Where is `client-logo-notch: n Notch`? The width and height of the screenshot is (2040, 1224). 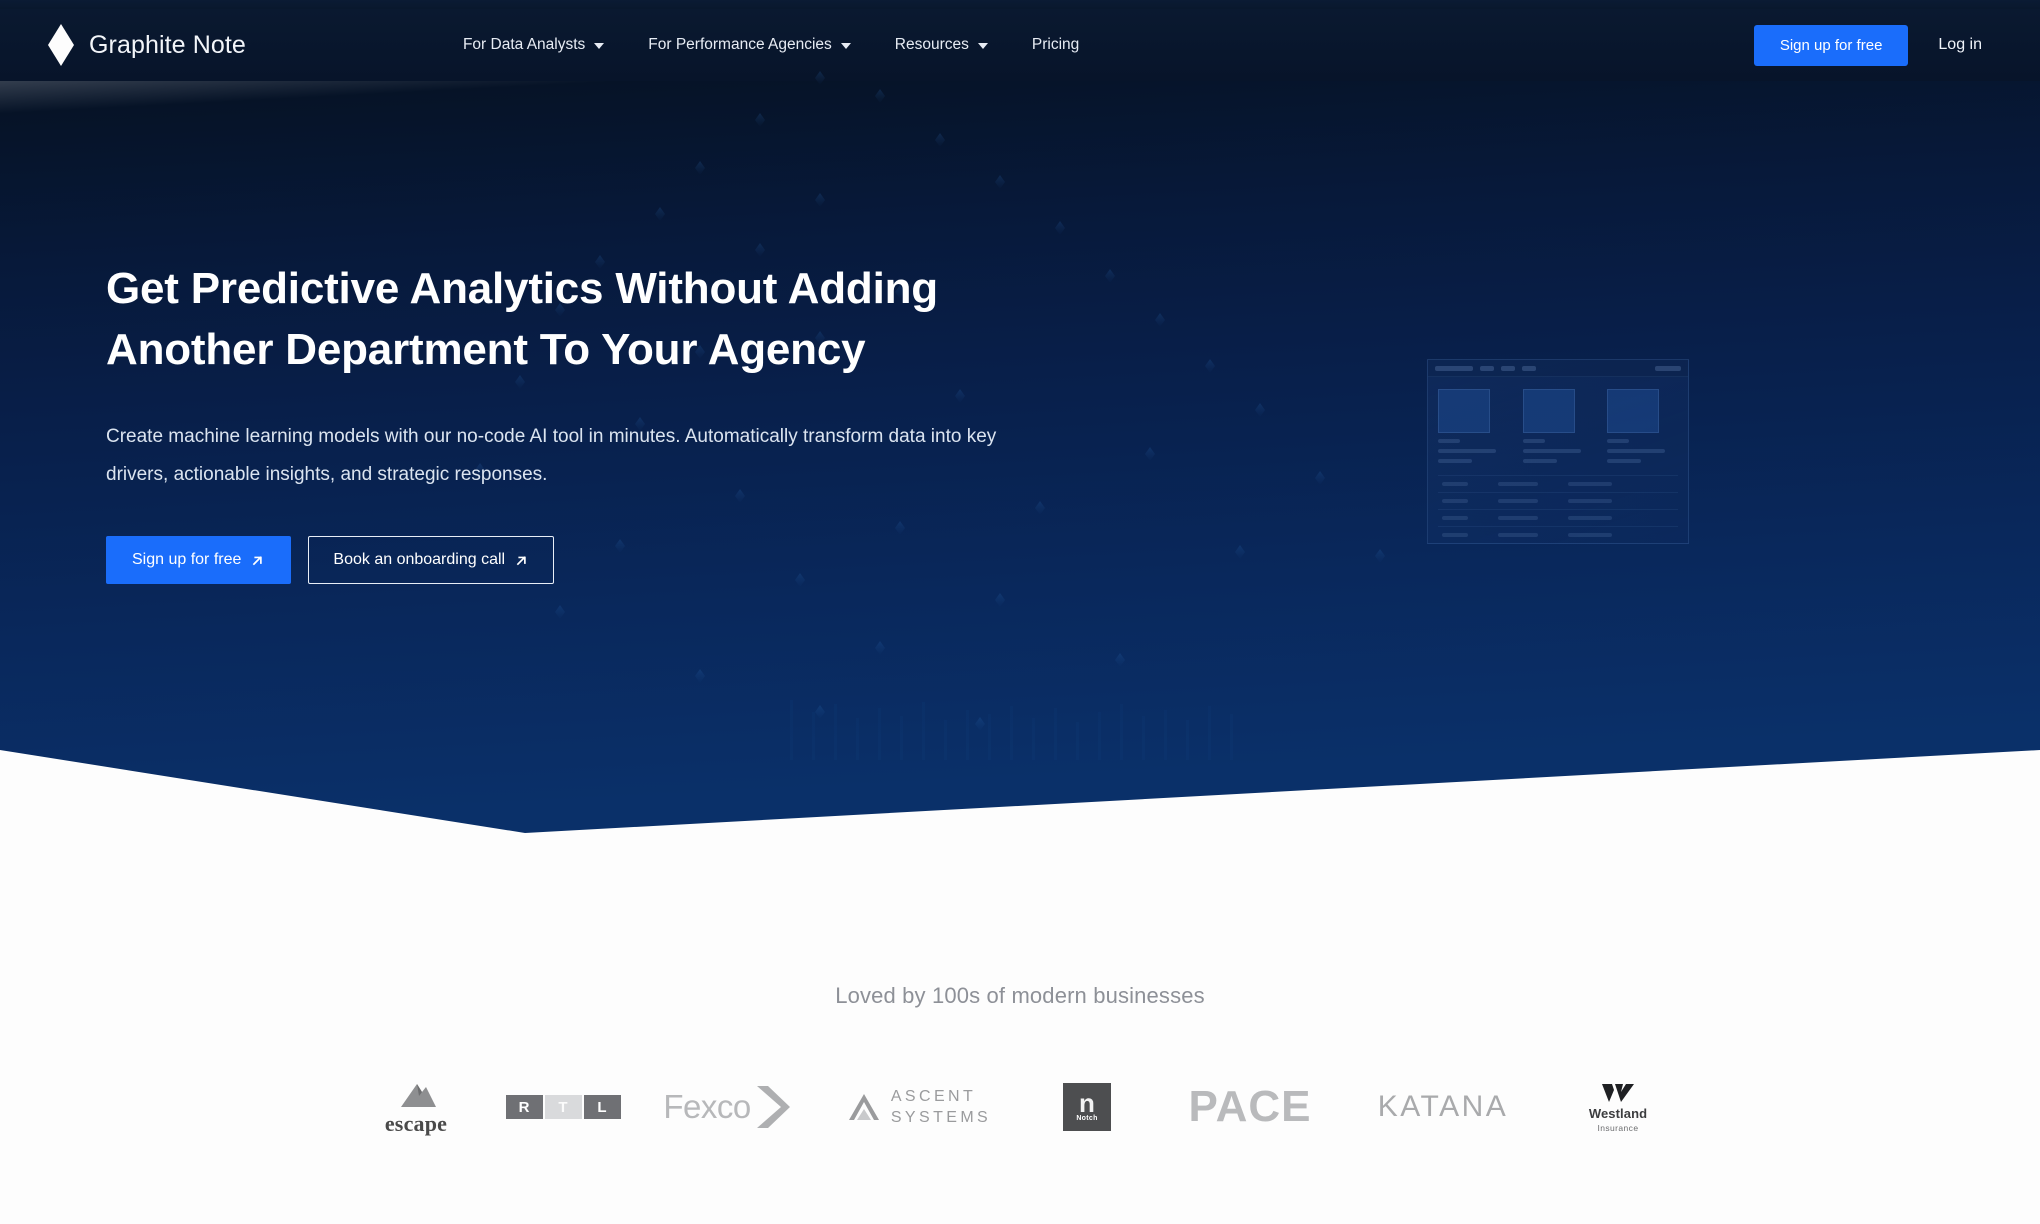 client-logo-notch: n Notch is located at coordinates (1087, 1107).